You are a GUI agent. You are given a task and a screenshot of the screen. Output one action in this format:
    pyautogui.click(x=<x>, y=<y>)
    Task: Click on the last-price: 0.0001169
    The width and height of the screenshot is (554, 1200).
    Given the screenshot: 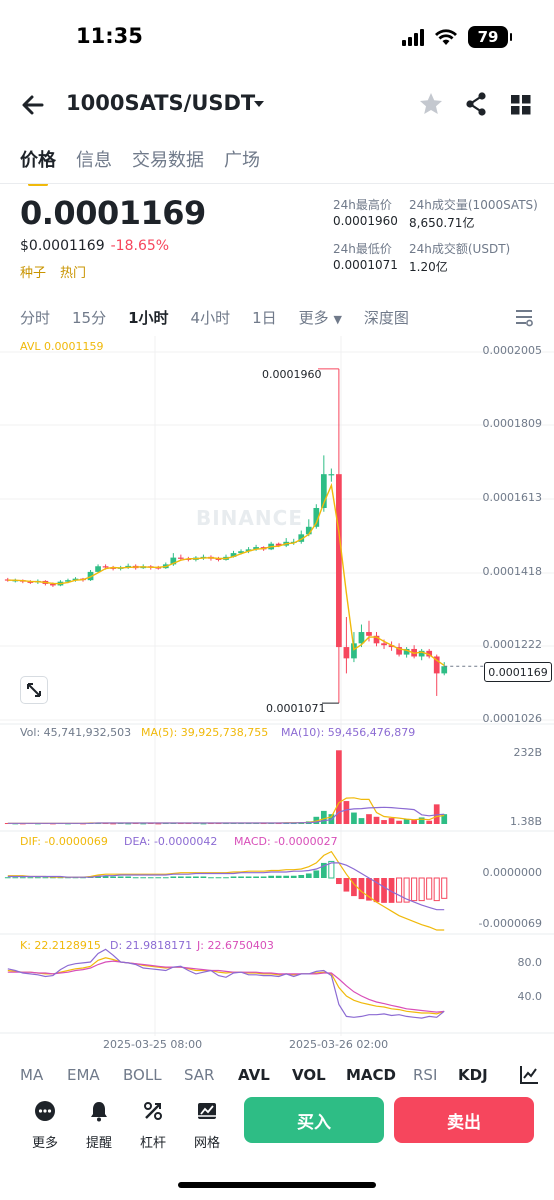 What is the action you would take?
    pyautogui.click(x=113, y=213)
    